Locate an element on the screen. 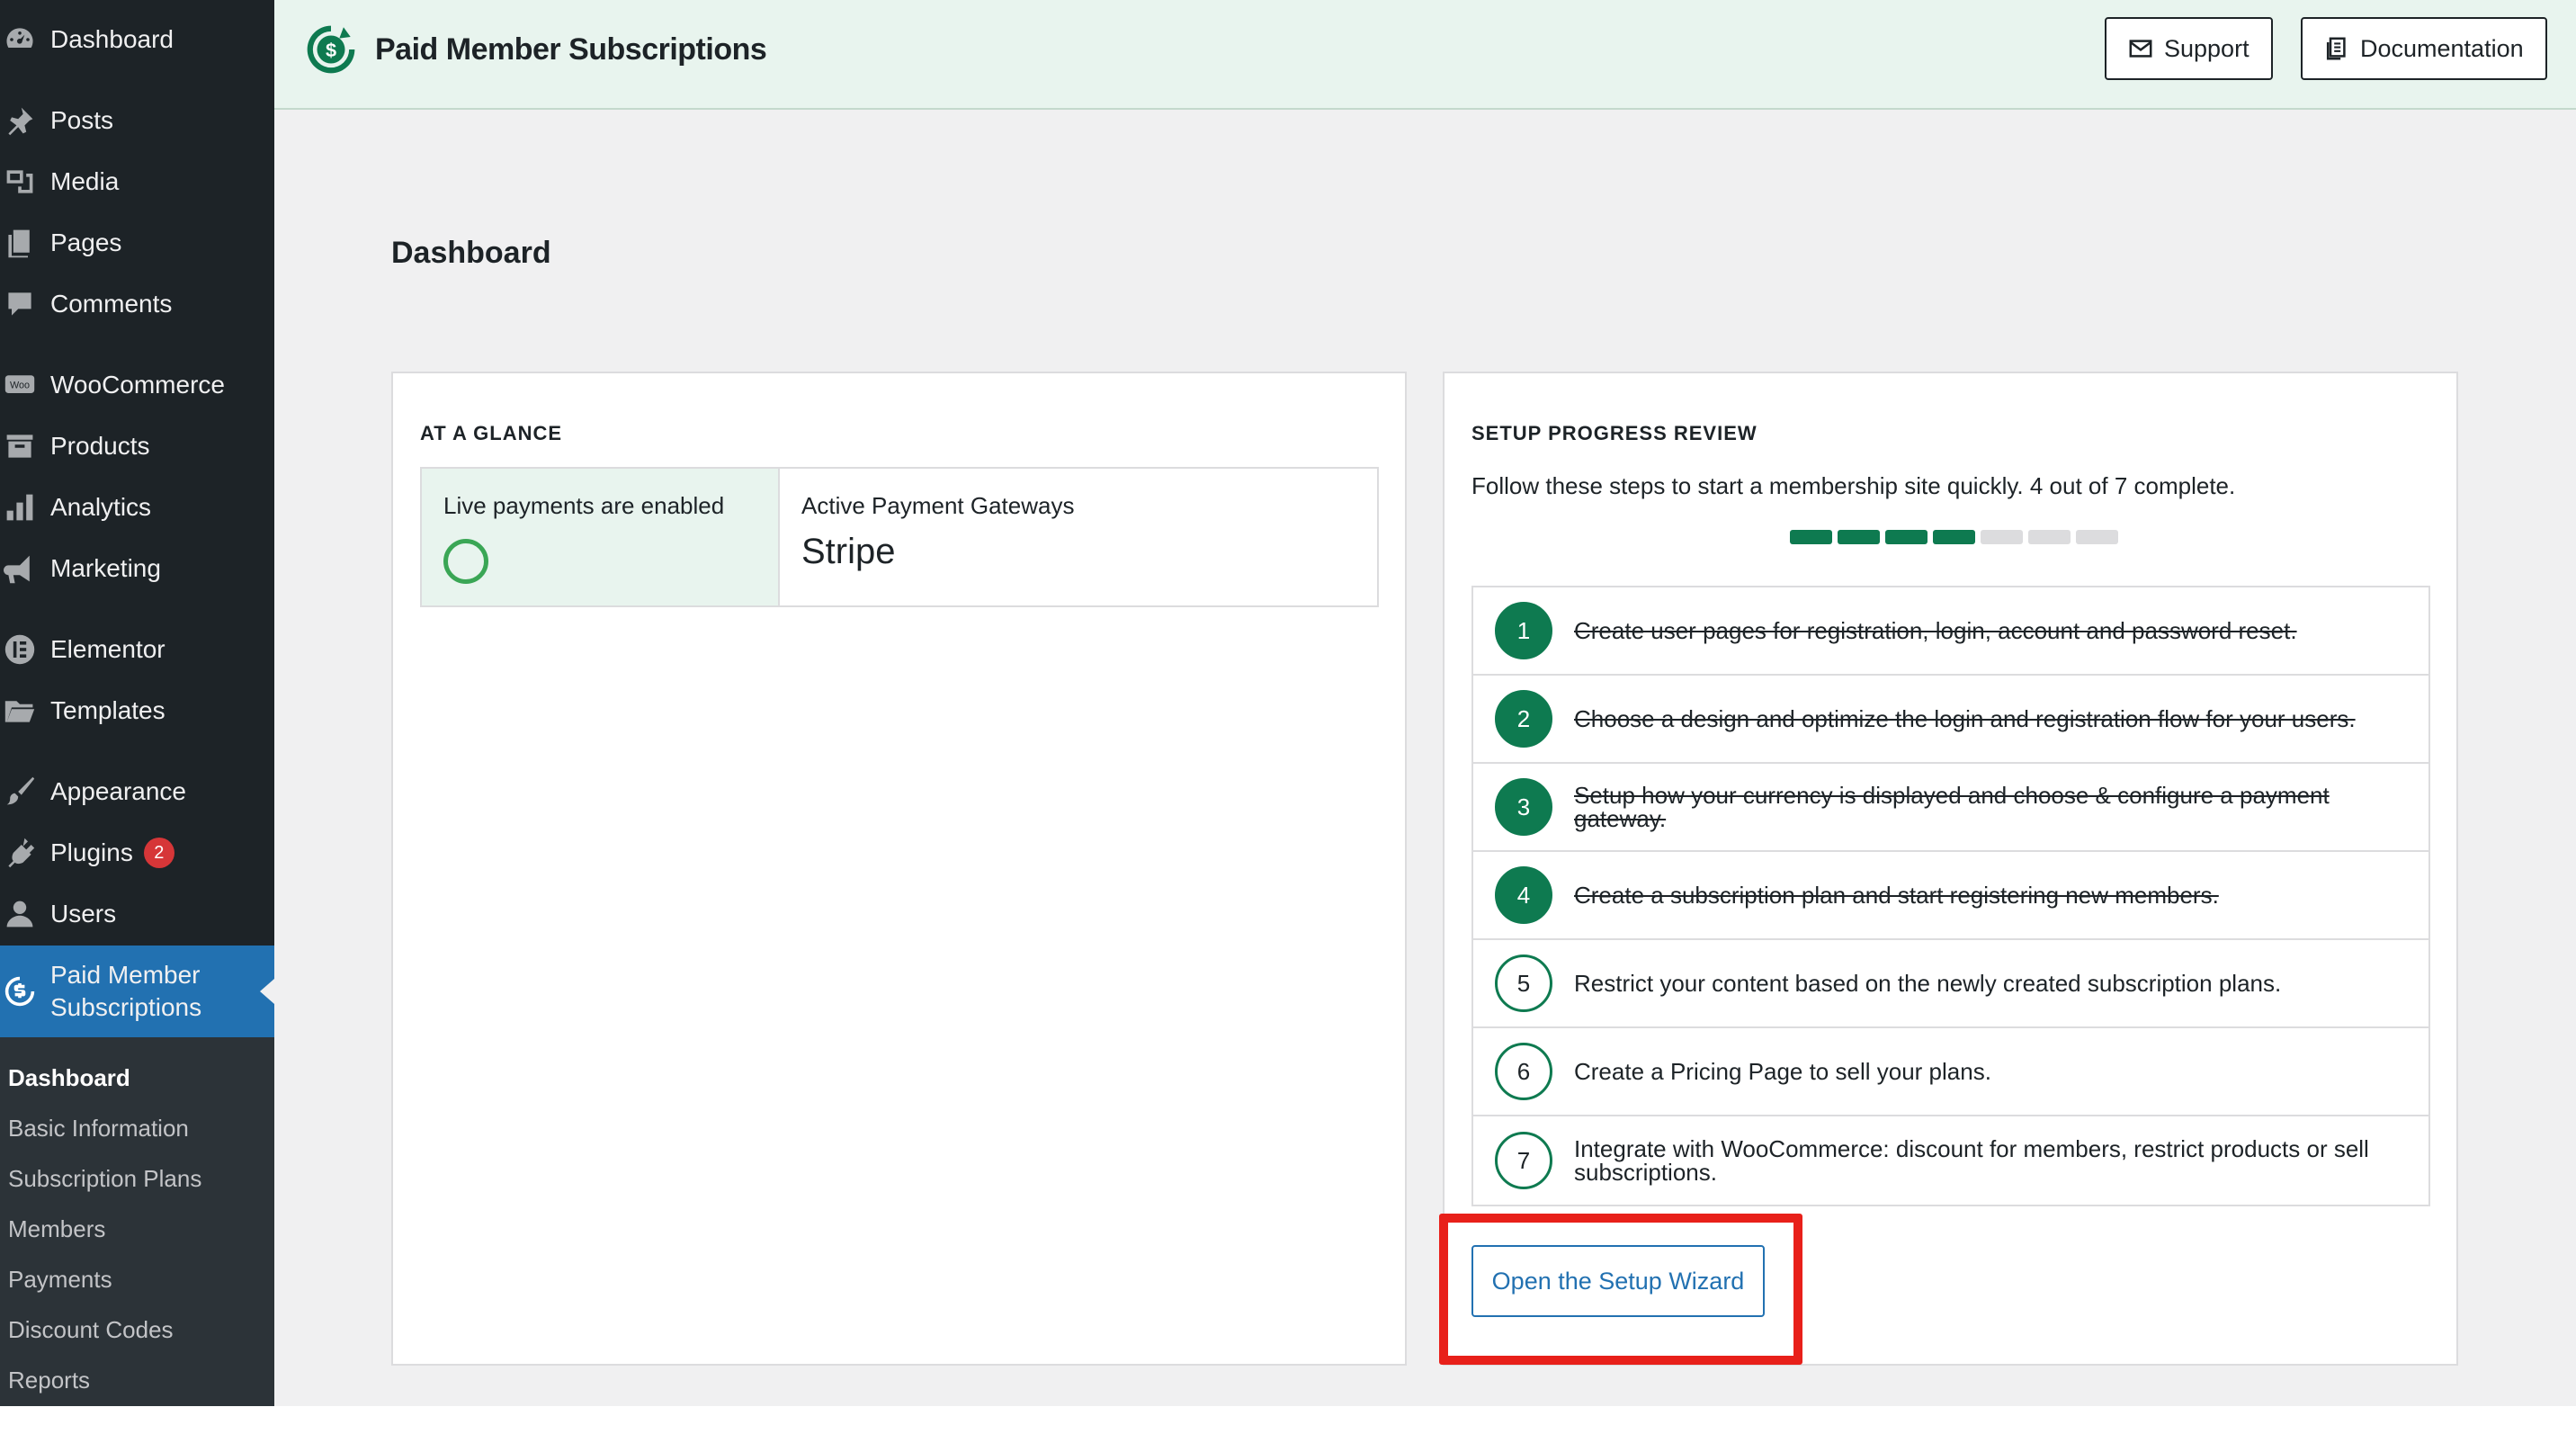 The image size is (2576, 1443). envelope-icon is located at coordinates (2140, 49).